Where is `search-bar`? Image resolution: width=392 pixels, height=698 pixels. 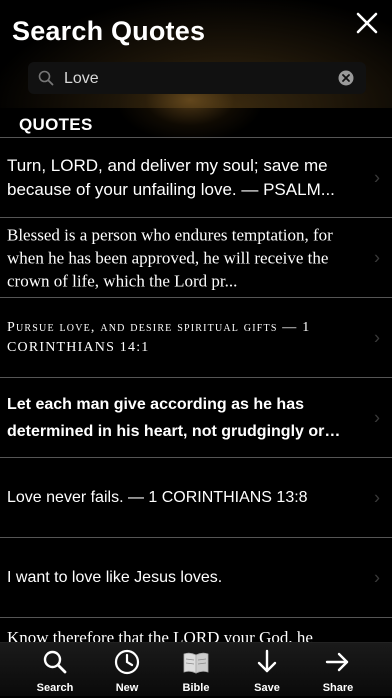
search-bar is located at coordinates (197, 79).